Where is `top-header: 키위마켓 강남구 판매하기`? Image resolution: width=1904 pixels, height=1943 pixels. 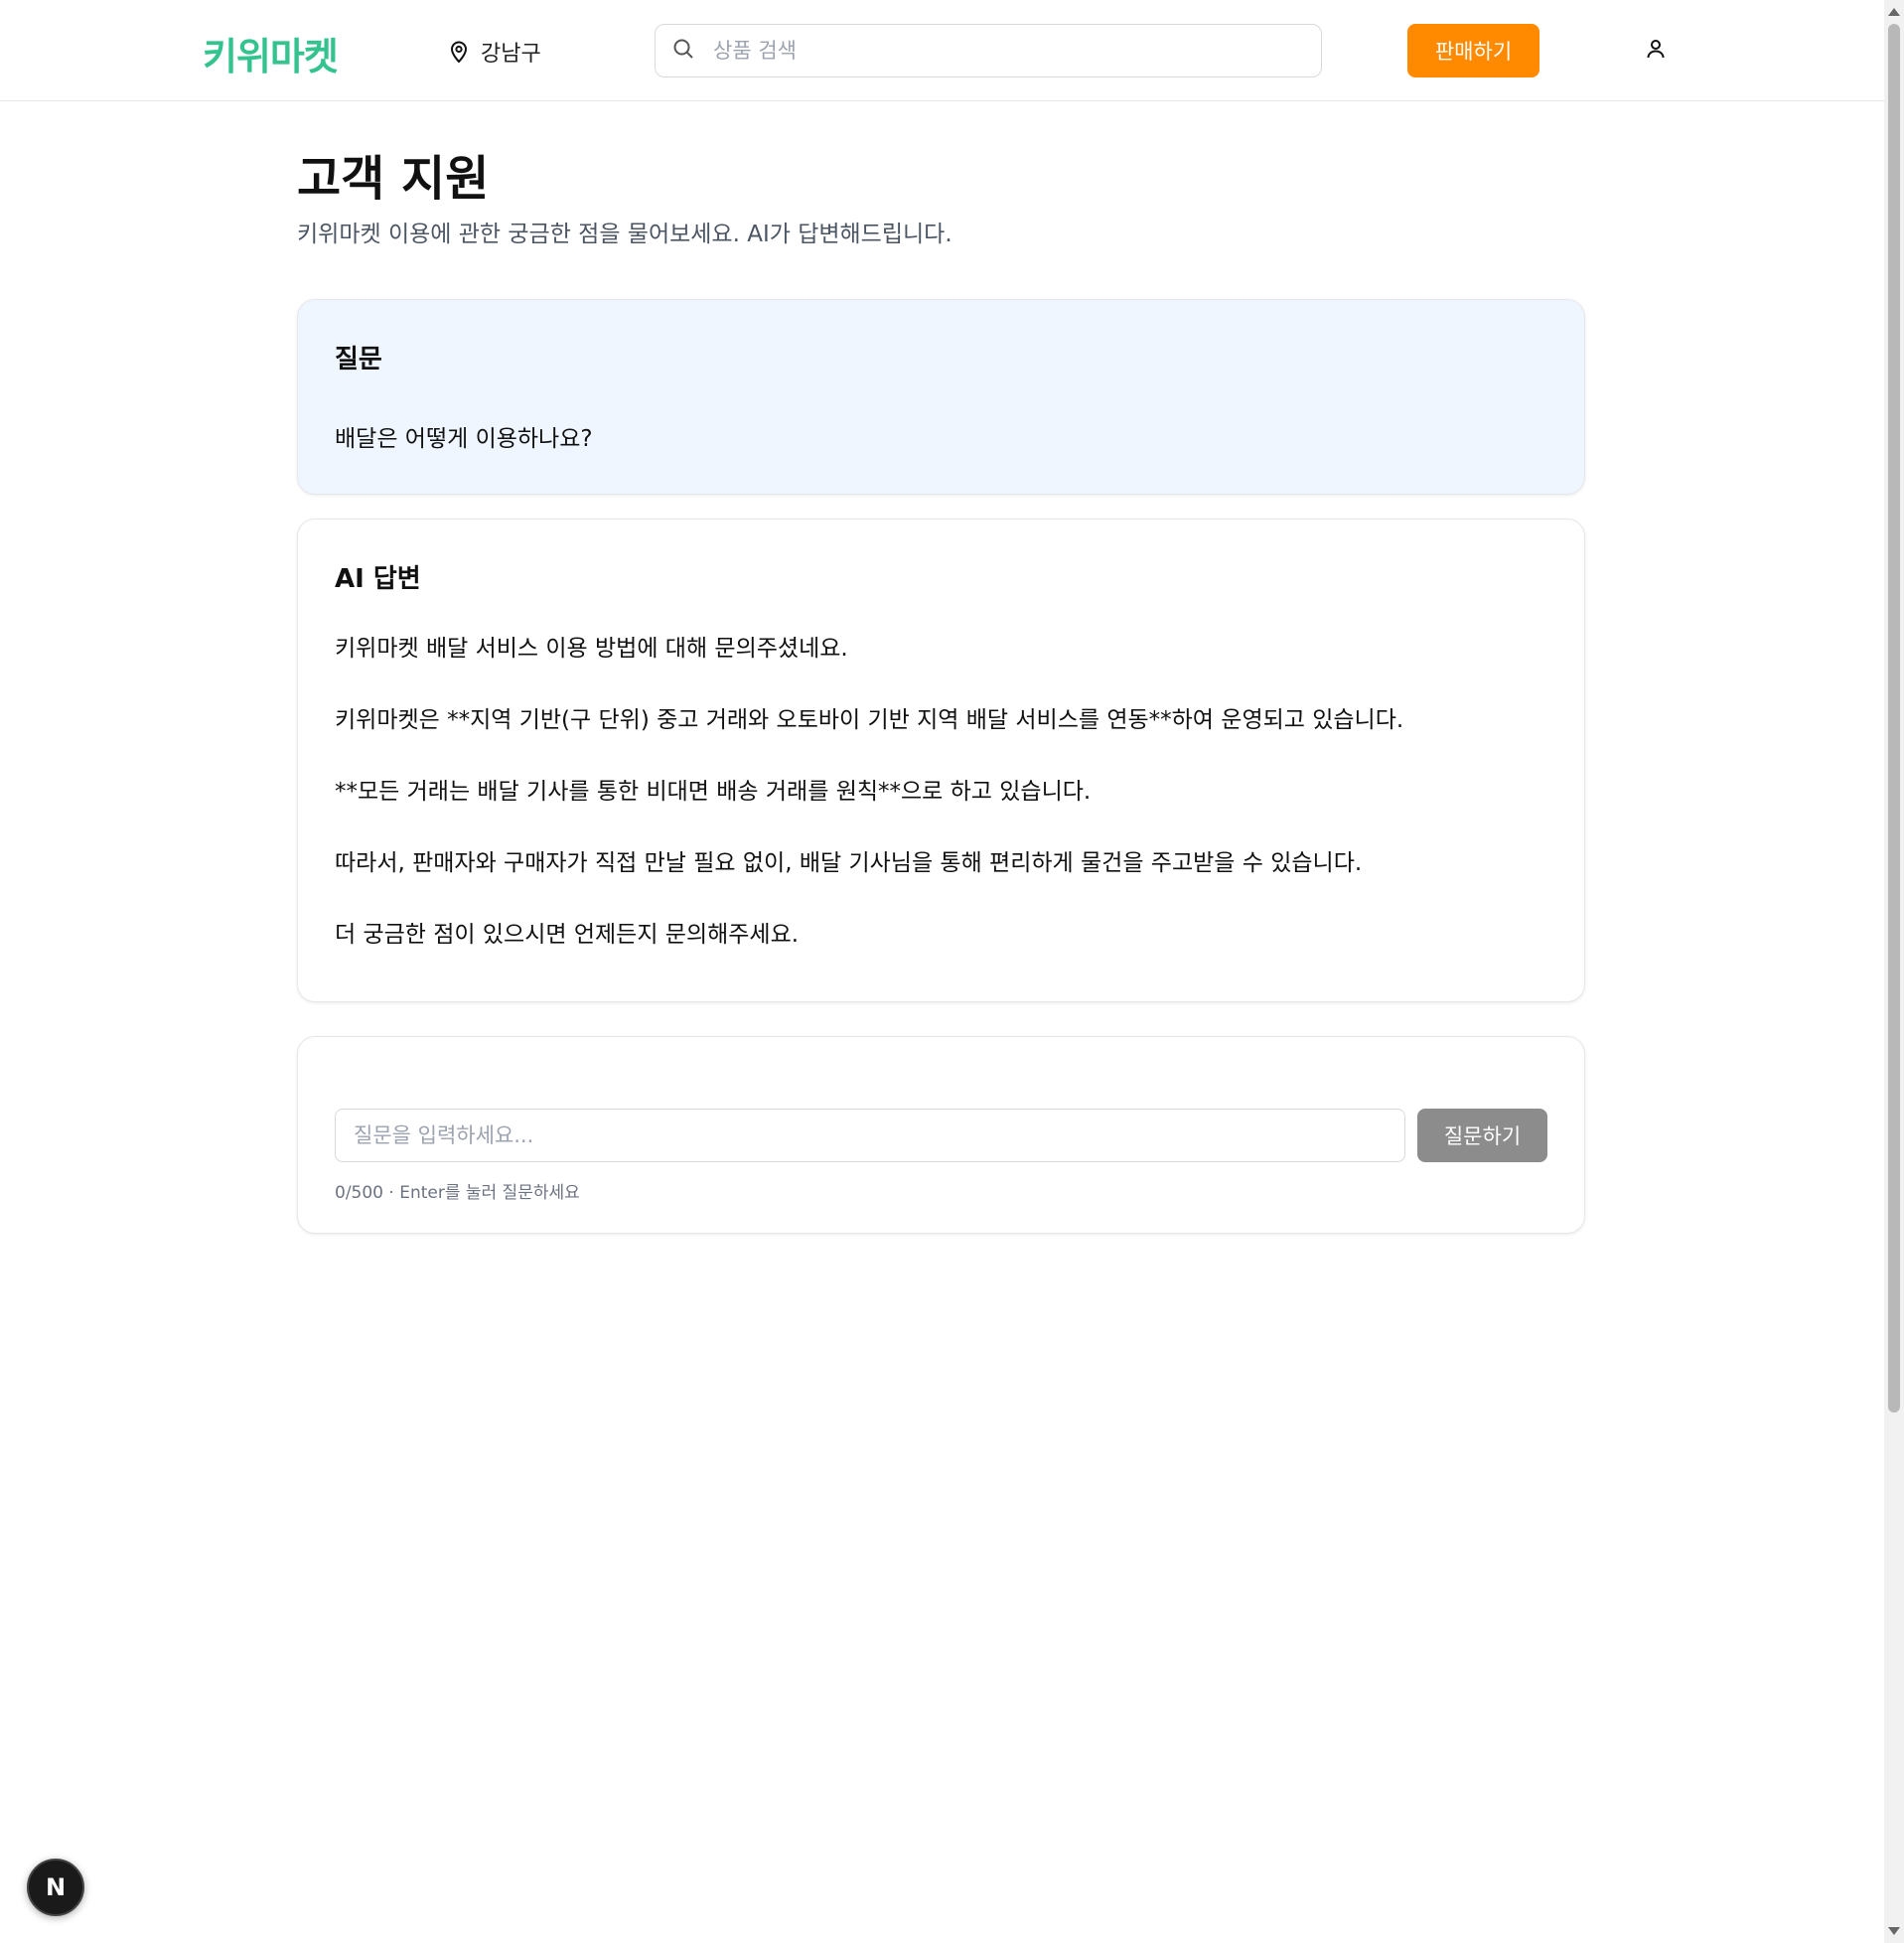
top-header: 키위마켓 강남구 판매하기 is located at coordinates (942, 50).